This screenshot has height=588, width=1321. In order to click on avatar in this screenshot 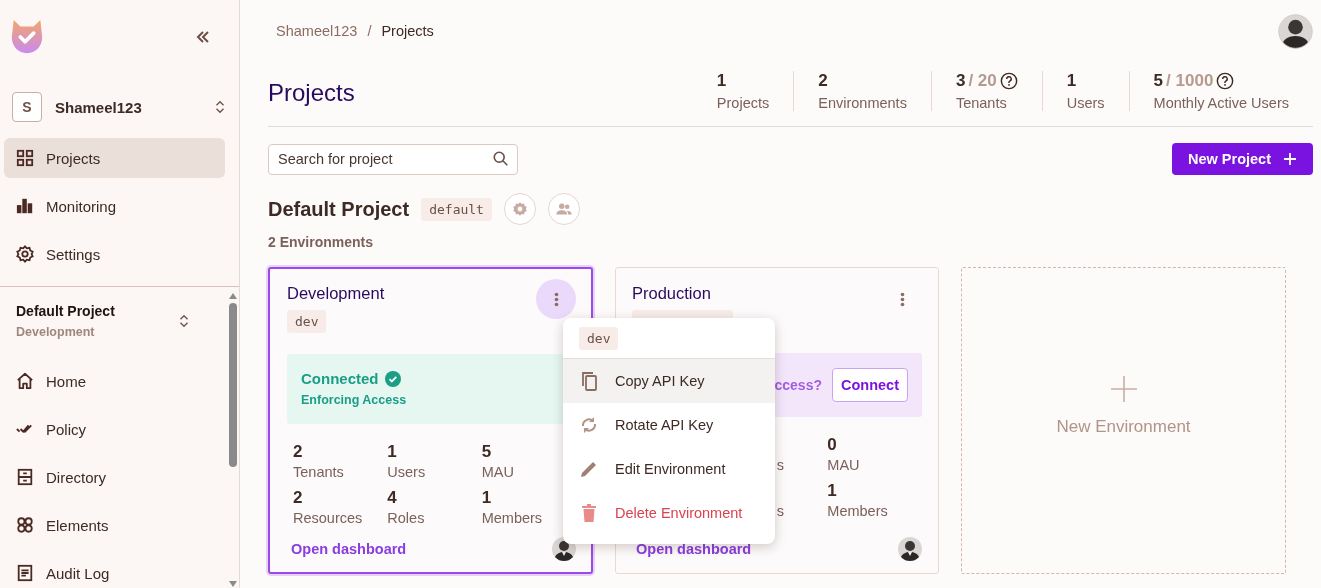, I will do `click(910, 549)`.